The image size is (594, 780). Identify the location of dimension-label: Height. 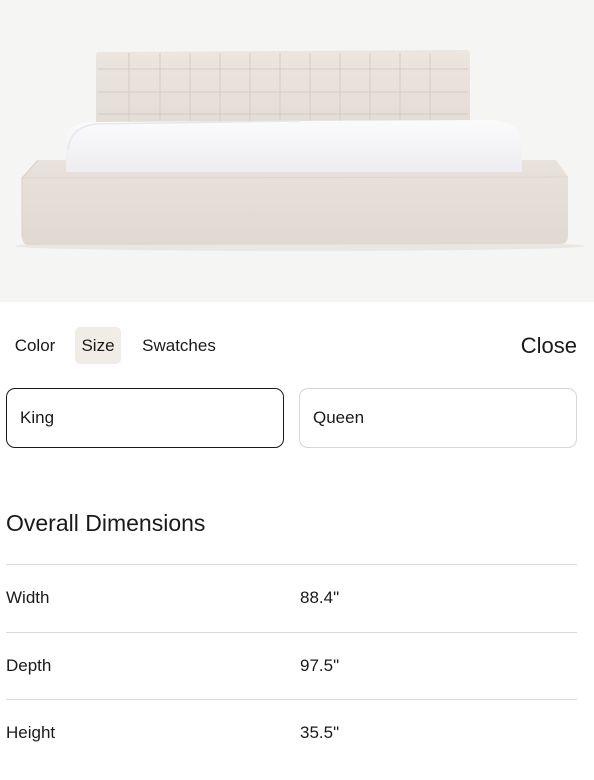
(31, 733).